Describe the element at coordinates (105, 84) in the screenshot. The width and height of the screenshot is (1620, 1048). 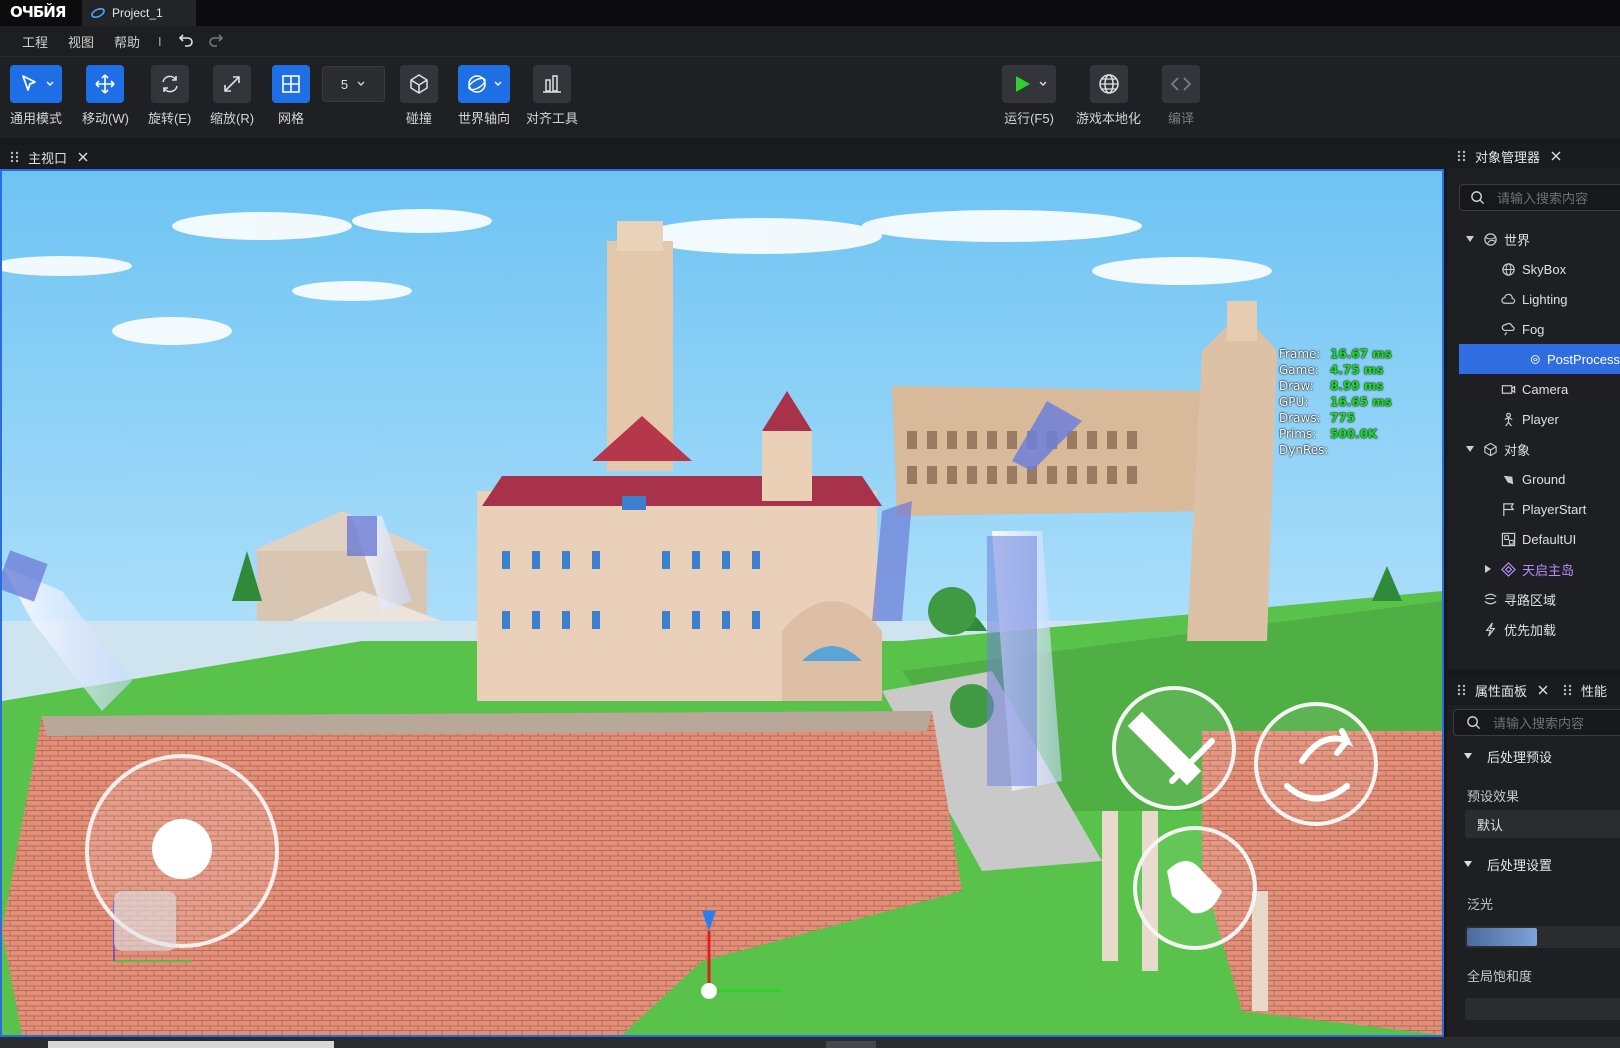
I see `move-button` at that location.